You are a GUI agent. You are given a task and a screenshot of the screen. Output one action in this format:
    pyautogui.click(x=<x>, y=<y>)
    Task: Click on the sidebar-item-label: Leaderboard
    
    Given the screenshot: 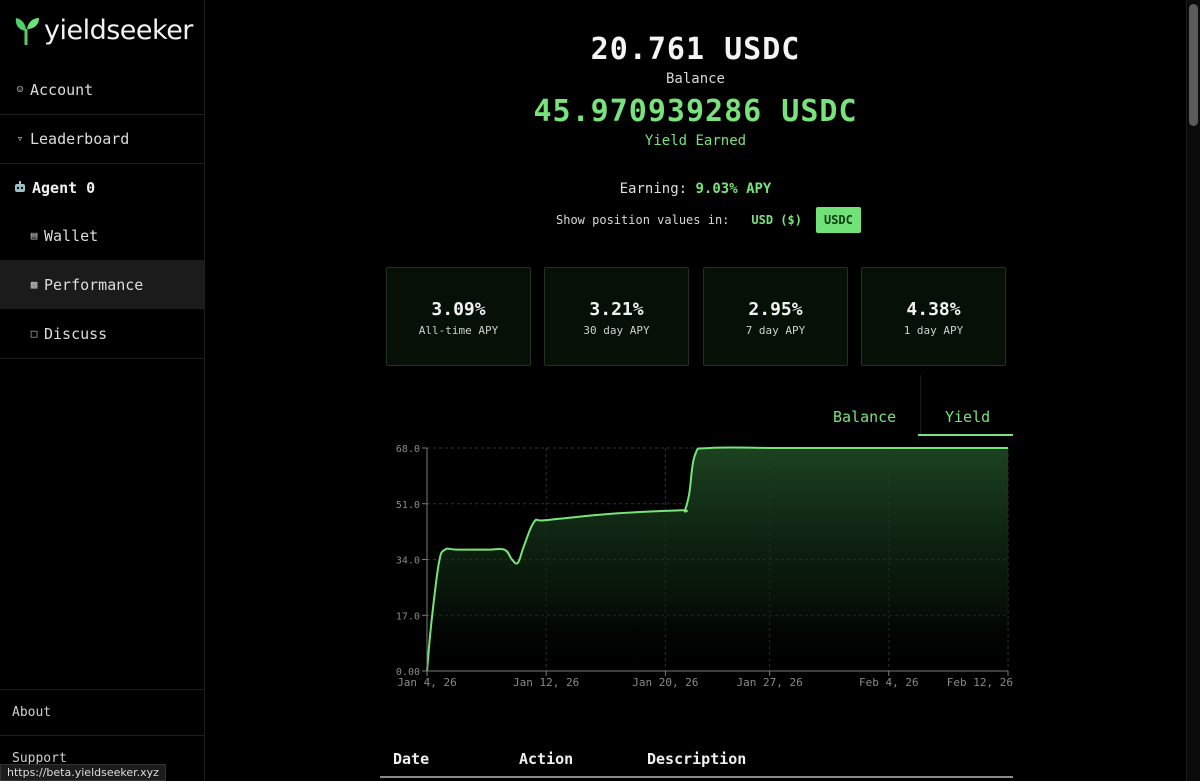 What is the action you would take?
    pyautogui.click(x=80, y=138)
    